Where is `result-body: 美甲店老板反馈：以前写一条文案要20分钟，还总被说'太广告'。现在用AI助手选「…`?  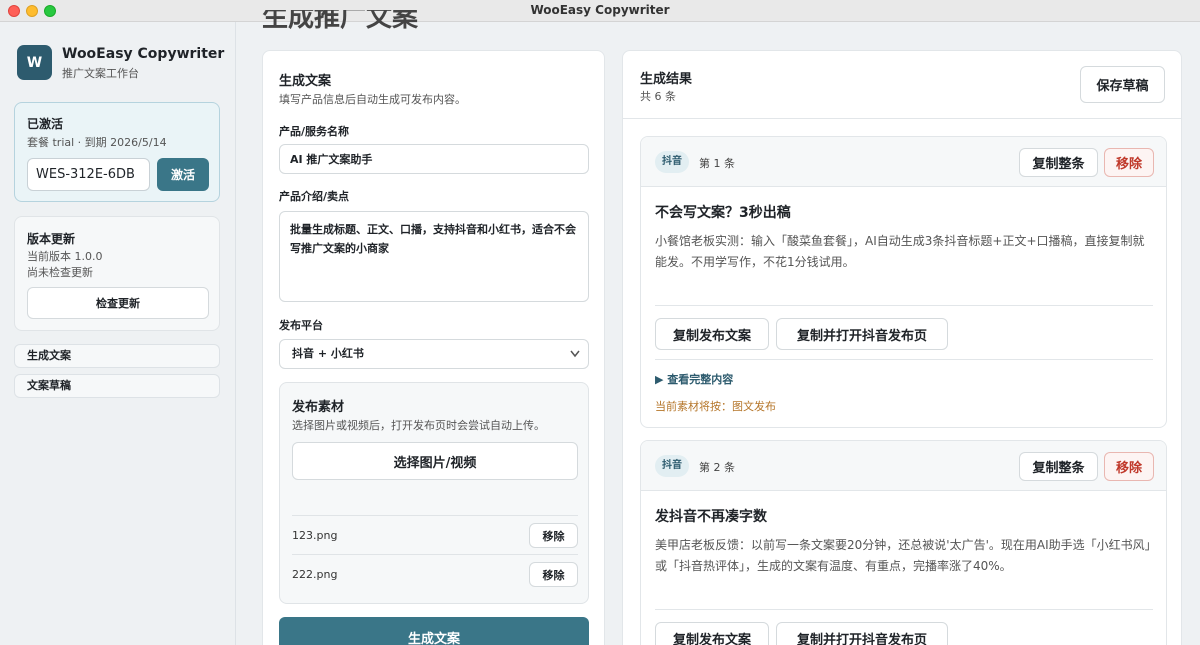 result-body: 美甲店老板反馈：以前写一条文案要20分钟，还总被说'太广告'。现在用AI助手选「… is located at coordinates (903, 555).